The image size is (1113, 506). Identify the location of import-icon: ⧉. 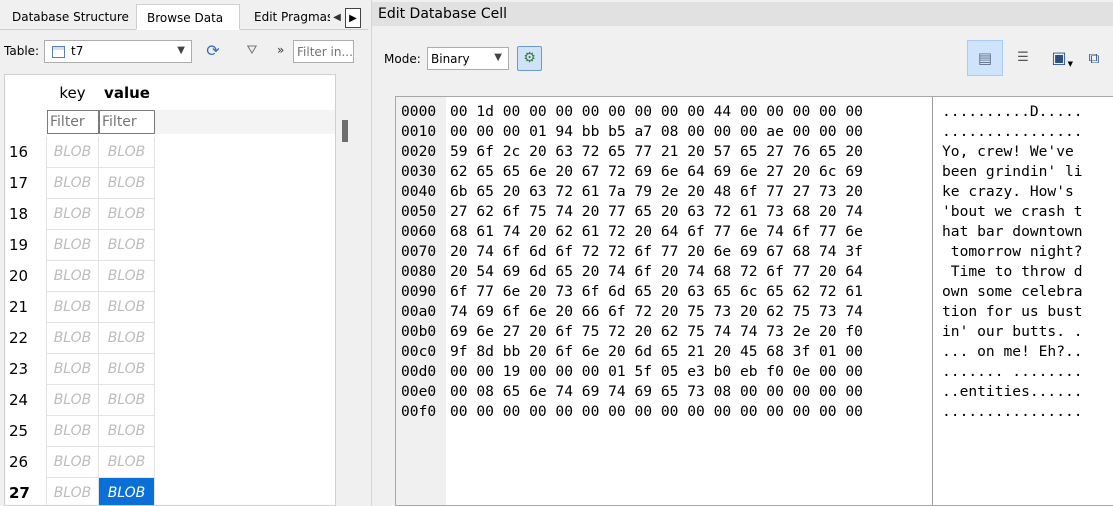
(1094, 58).